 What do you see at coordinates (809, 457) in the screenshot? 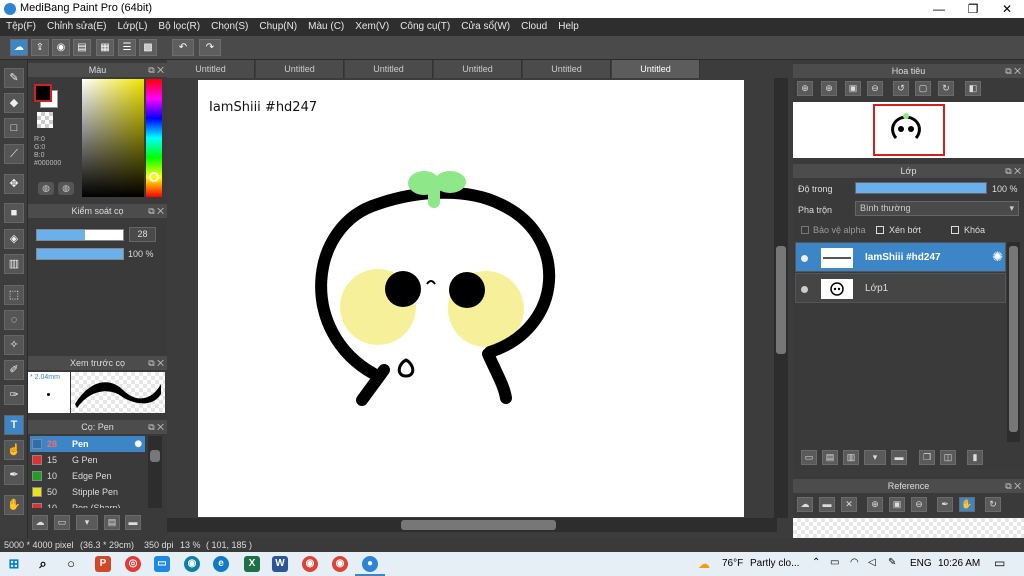
I see `new-layer-icon: ▭` at bounding box center [809, 457].